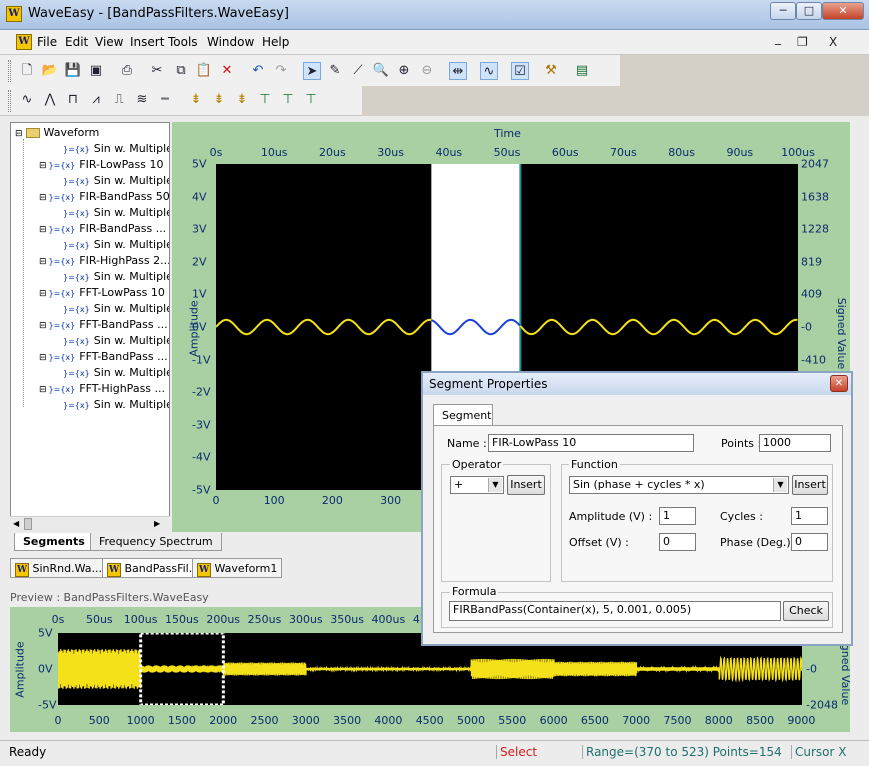  What do you see at coordinates (802, 42) in the screenshot?
I see `mdi-restore-button: ❐` at bounding box center [802, 42].